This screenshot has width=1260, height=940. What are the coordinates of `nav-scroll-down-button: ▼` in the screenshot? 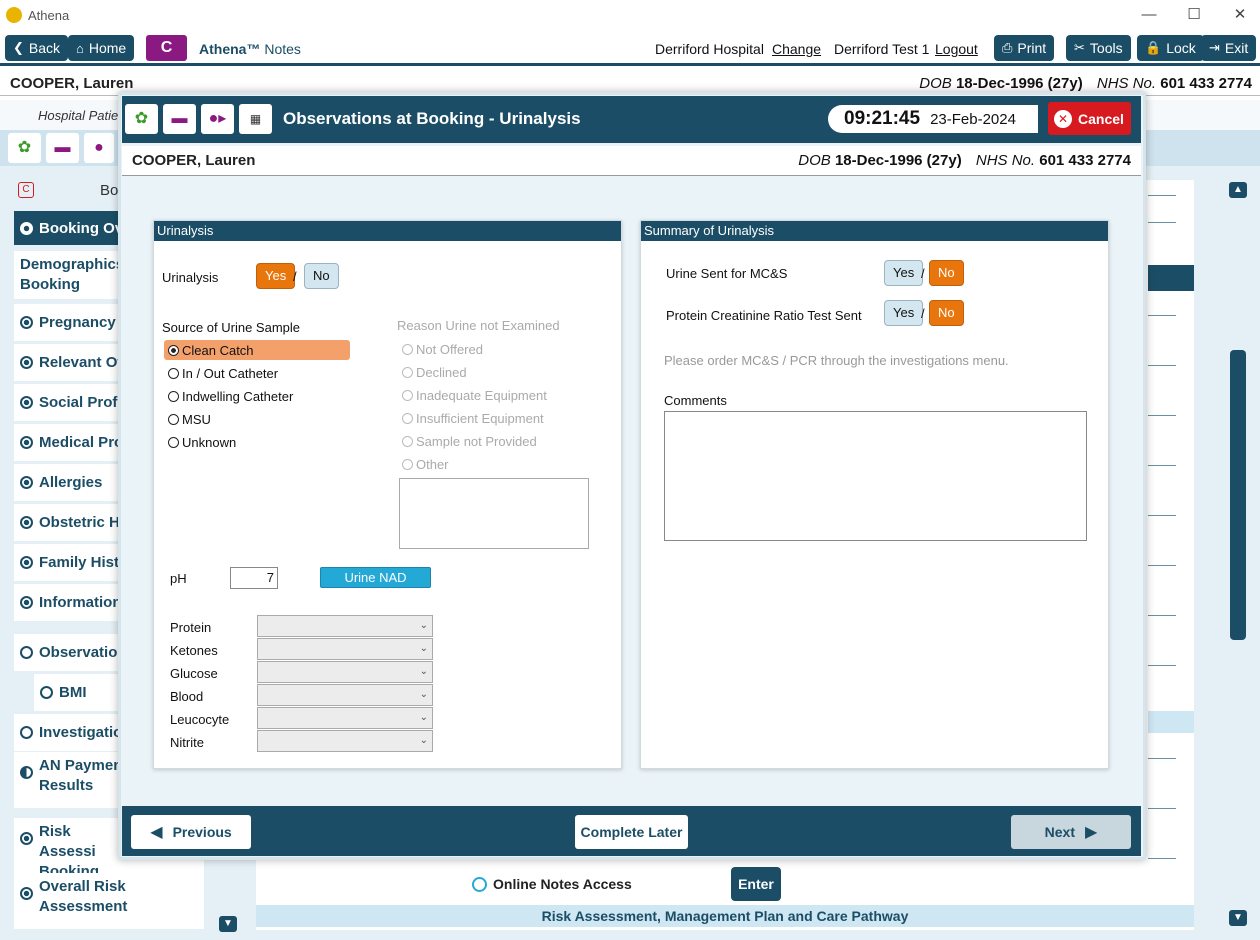 It's located at (228, 924).